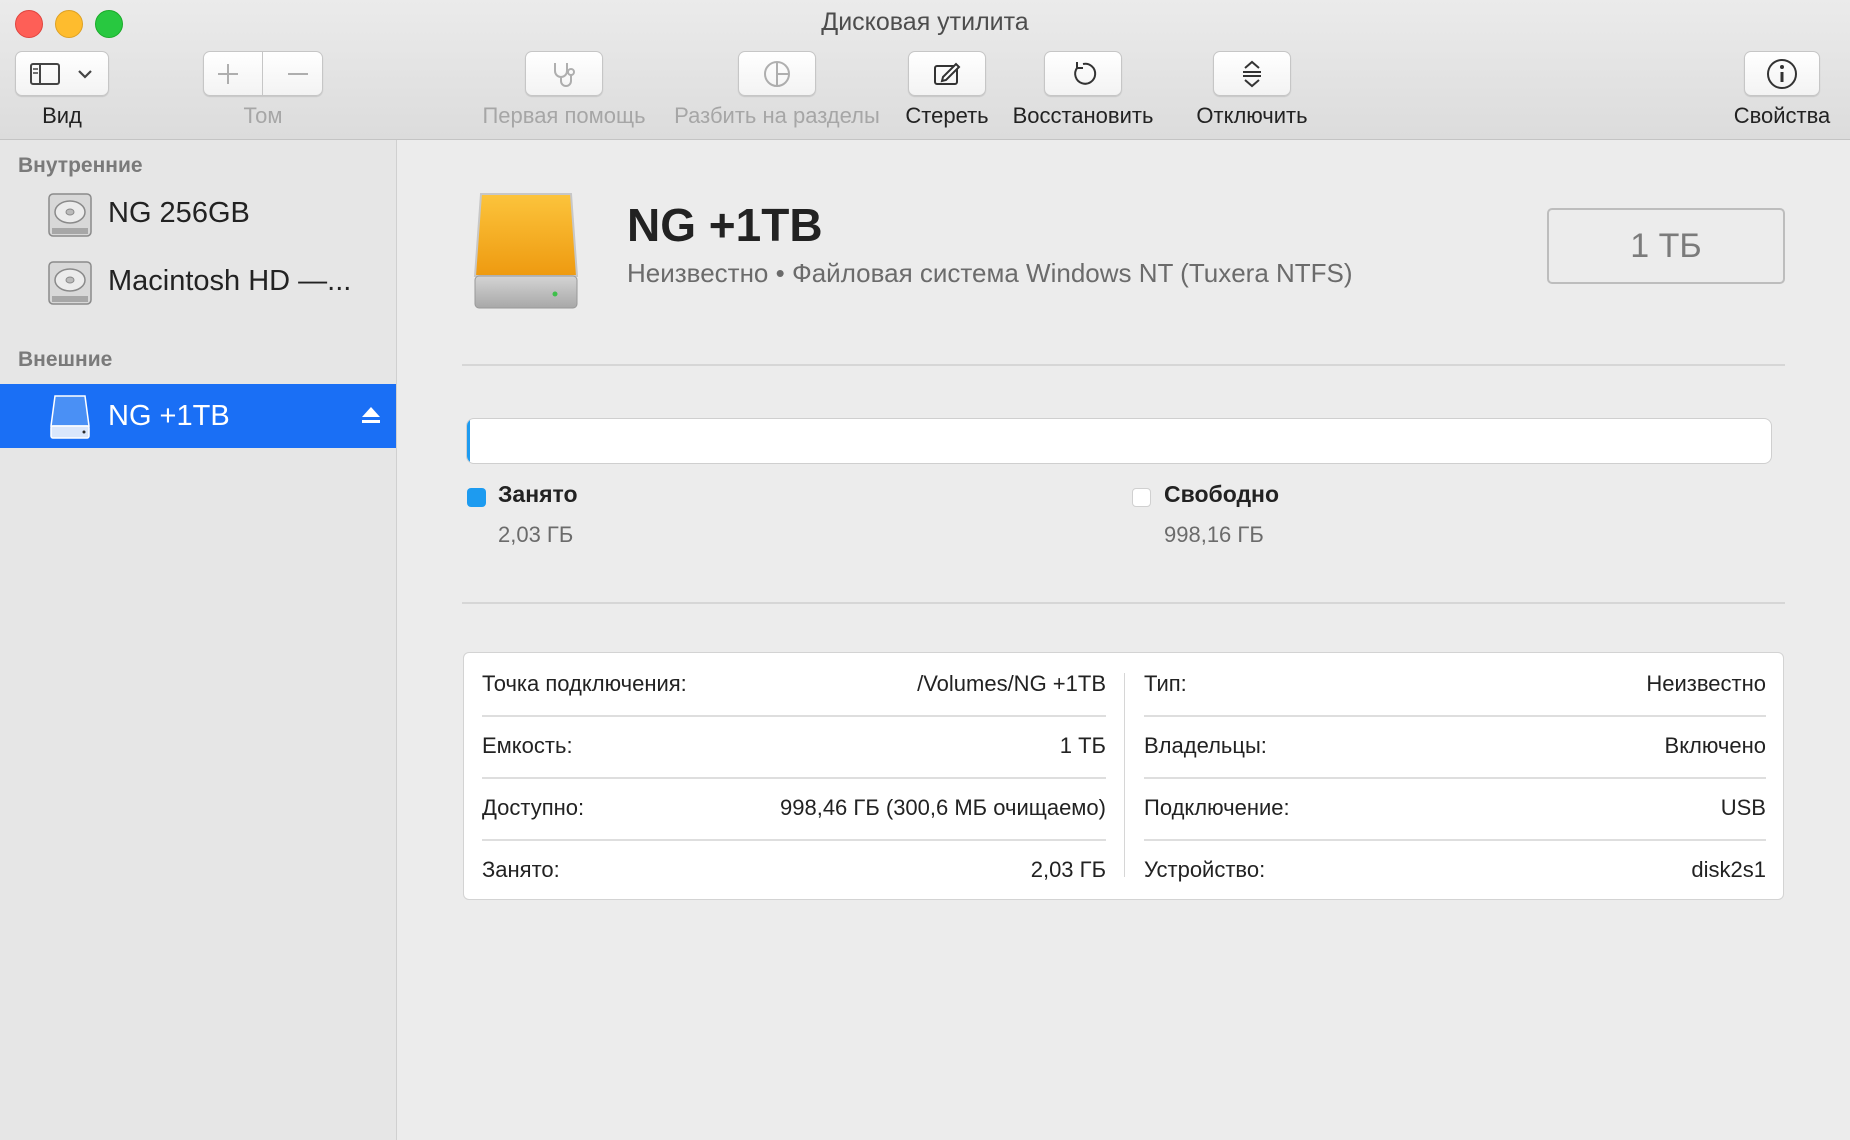  I want to click on info-row-used: Занято: 2,03 ГБ, so click(794, 870).